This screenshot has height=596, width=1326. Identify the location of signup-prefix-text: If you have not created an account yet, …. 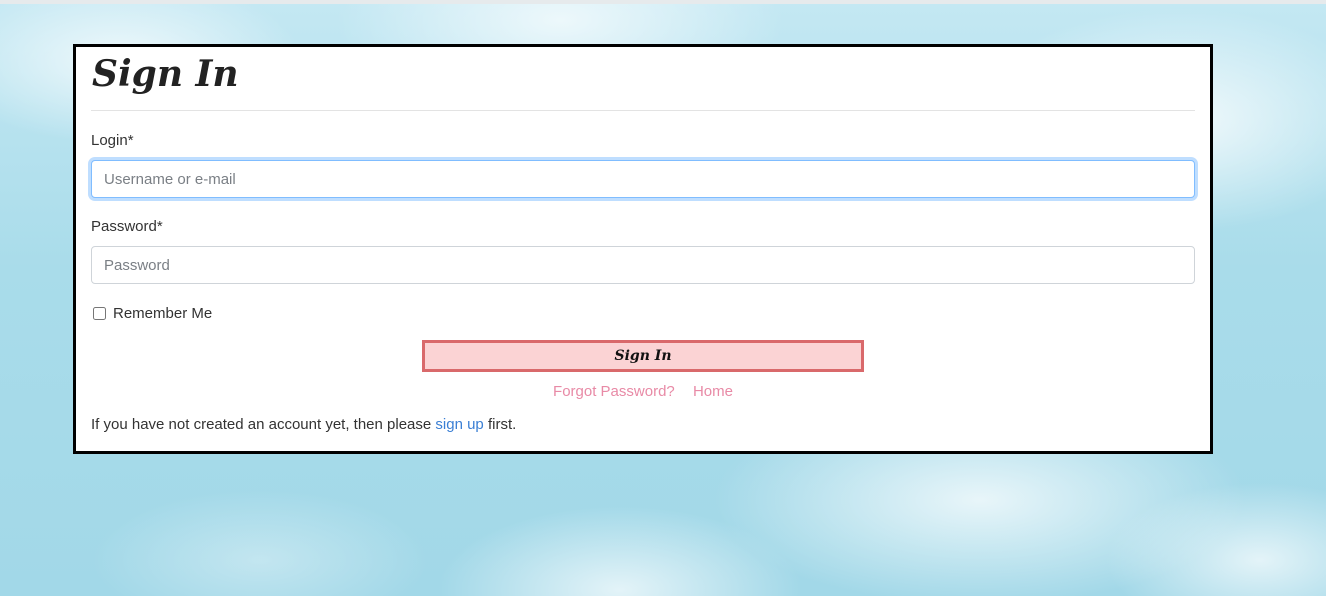
(263, 424).